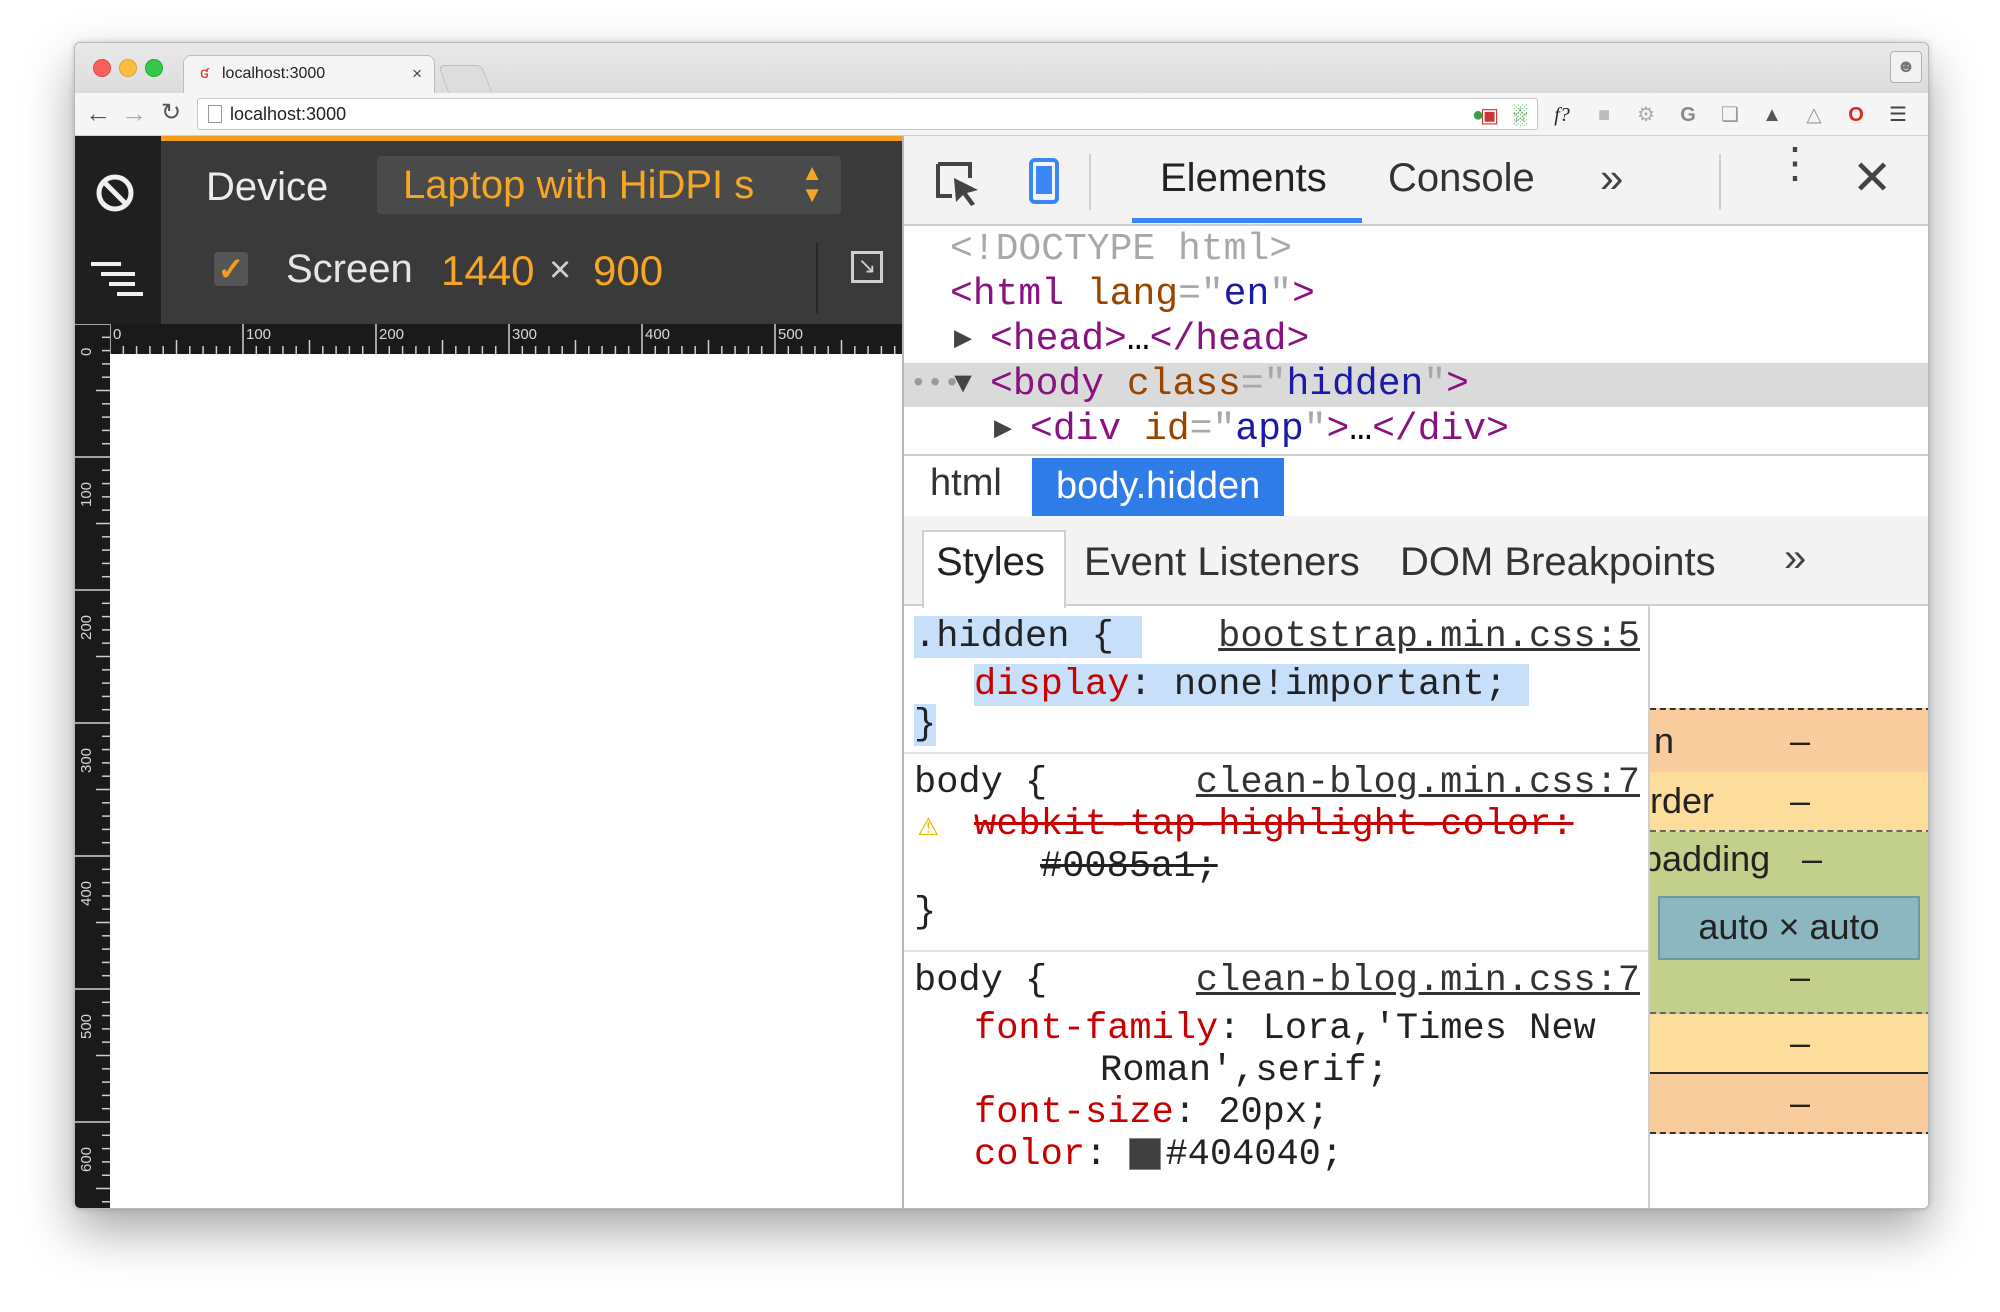  I want to click on fit-to-window-icon: ↘, so click(867, 267).